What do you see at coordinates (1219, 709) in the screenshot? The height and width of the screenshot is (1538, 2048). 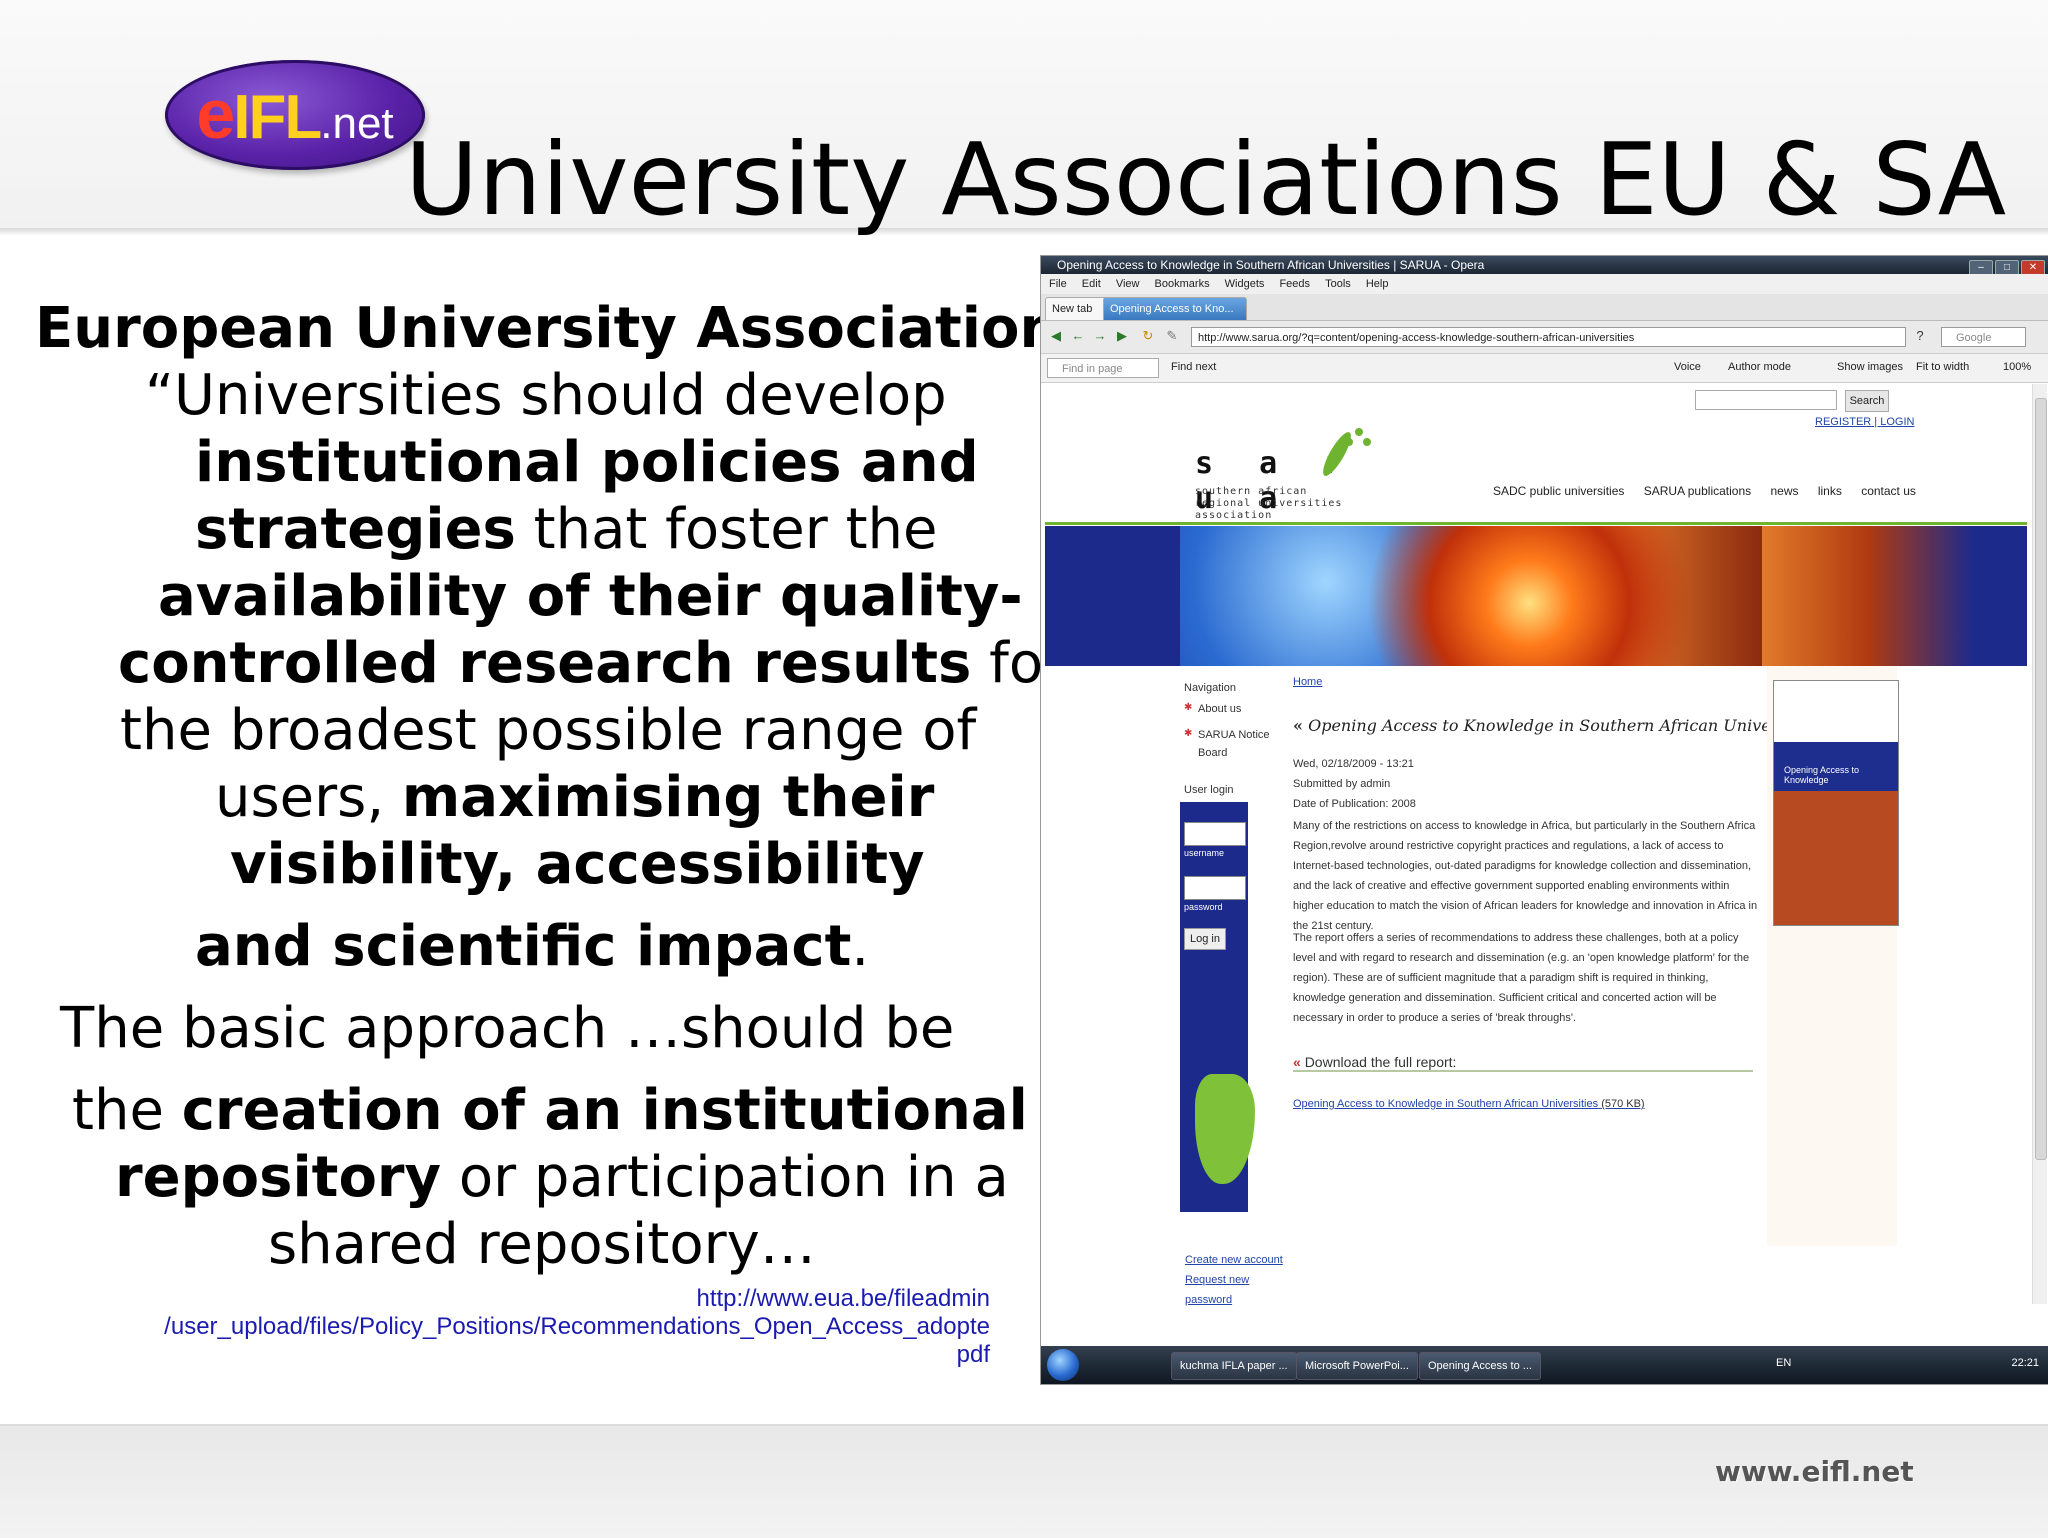 I see `nav-about-us: About us` at bounding box center [1219, 709].